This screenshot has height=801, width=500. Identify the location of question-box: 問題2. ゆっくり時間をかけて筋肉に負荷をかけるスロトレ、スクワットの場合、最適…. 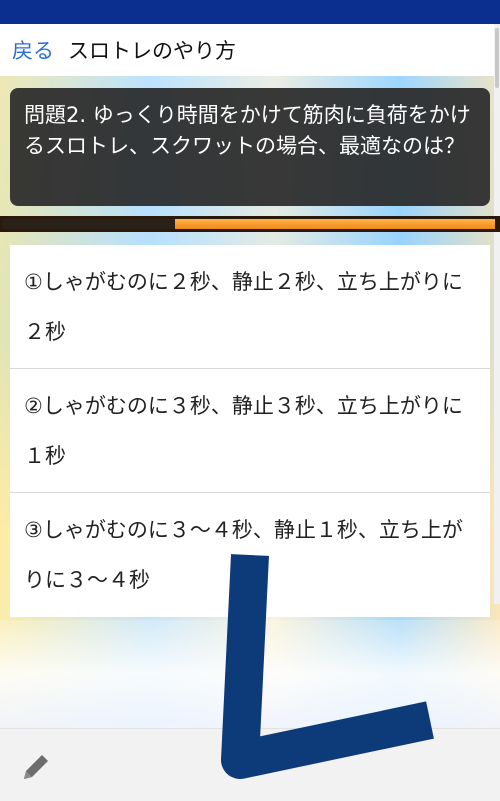
(250, 147).